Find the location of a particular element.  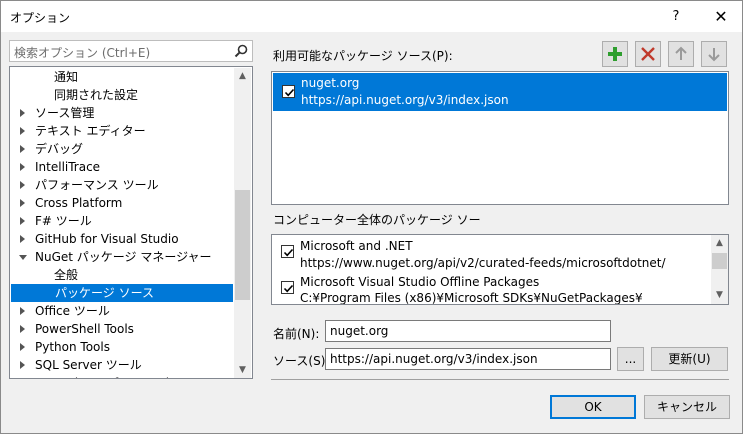

tree-item: パフォーマンス ツール is located at coordinates (121, 185).